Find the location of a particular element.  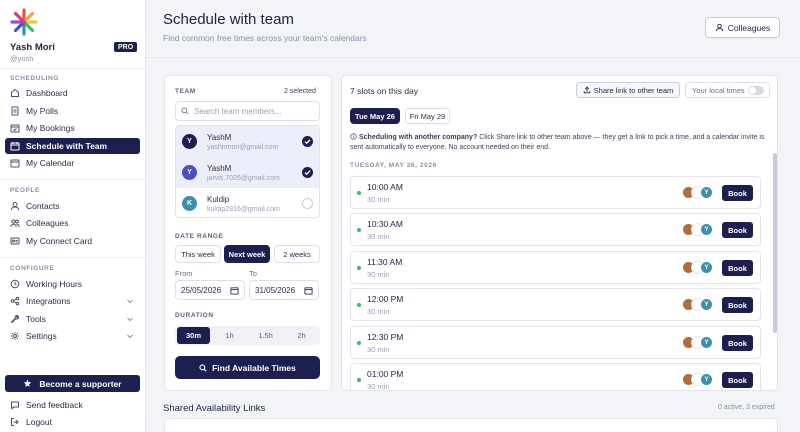

duration-2h: 2h is located at coordinates (301, 335).